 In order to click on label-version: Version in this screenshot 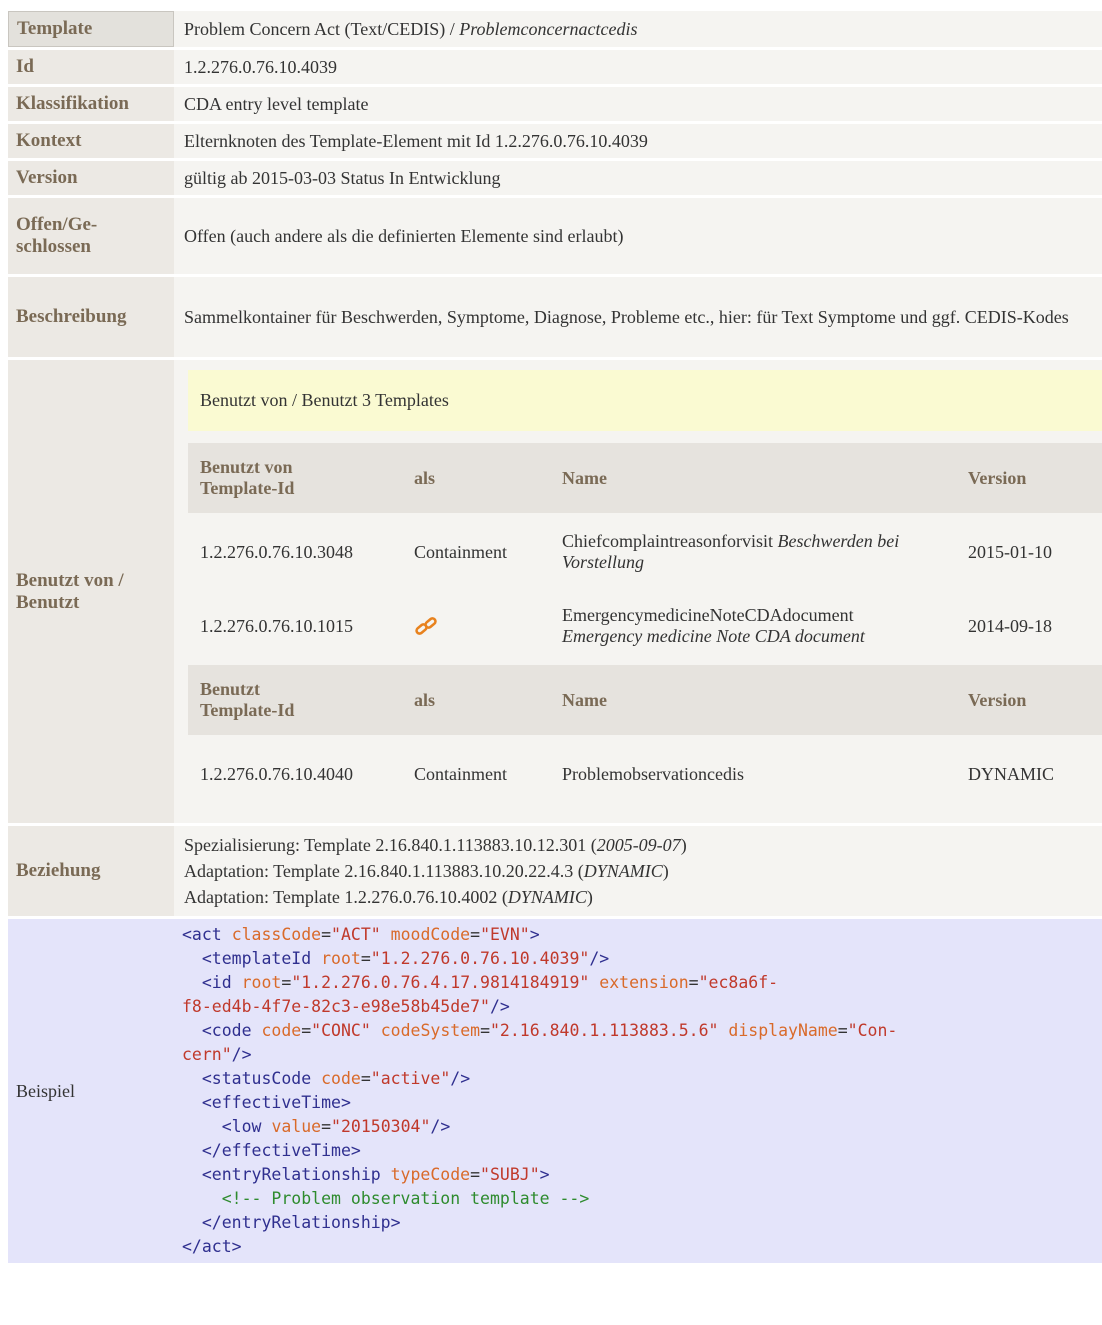, I will do `click(91, 178)`.